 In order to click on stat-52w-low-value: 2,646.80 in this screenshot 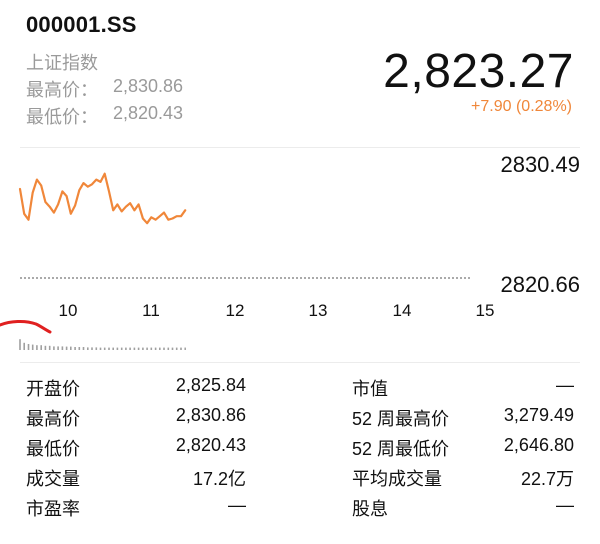, I will do `click(538, 445)`.